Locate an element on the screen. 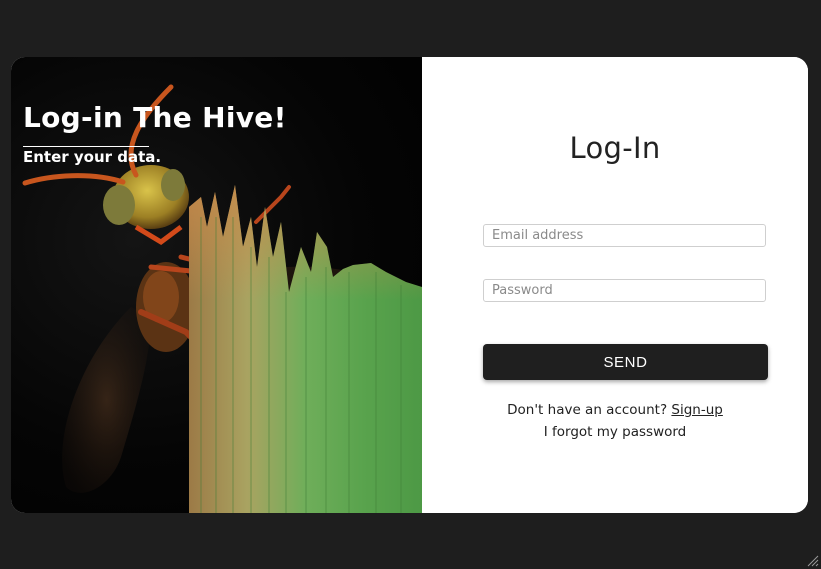  send-button: SEND is located at coordinates (625, 362).